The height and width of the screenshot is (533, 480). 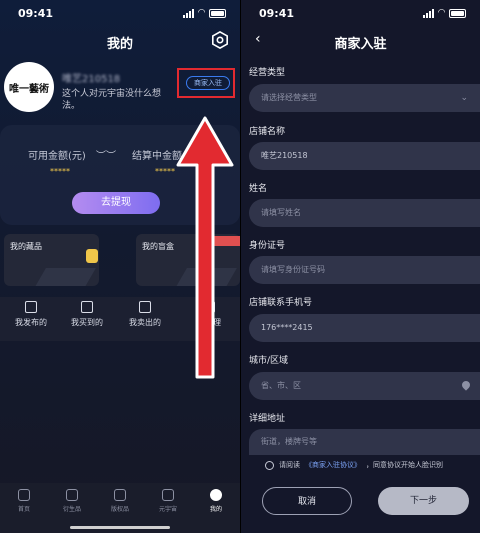 What do you see at coordinates (116, 203) in the screenshot?
I see `withdraw-button: 去提现` at bounding box center [116, 203].